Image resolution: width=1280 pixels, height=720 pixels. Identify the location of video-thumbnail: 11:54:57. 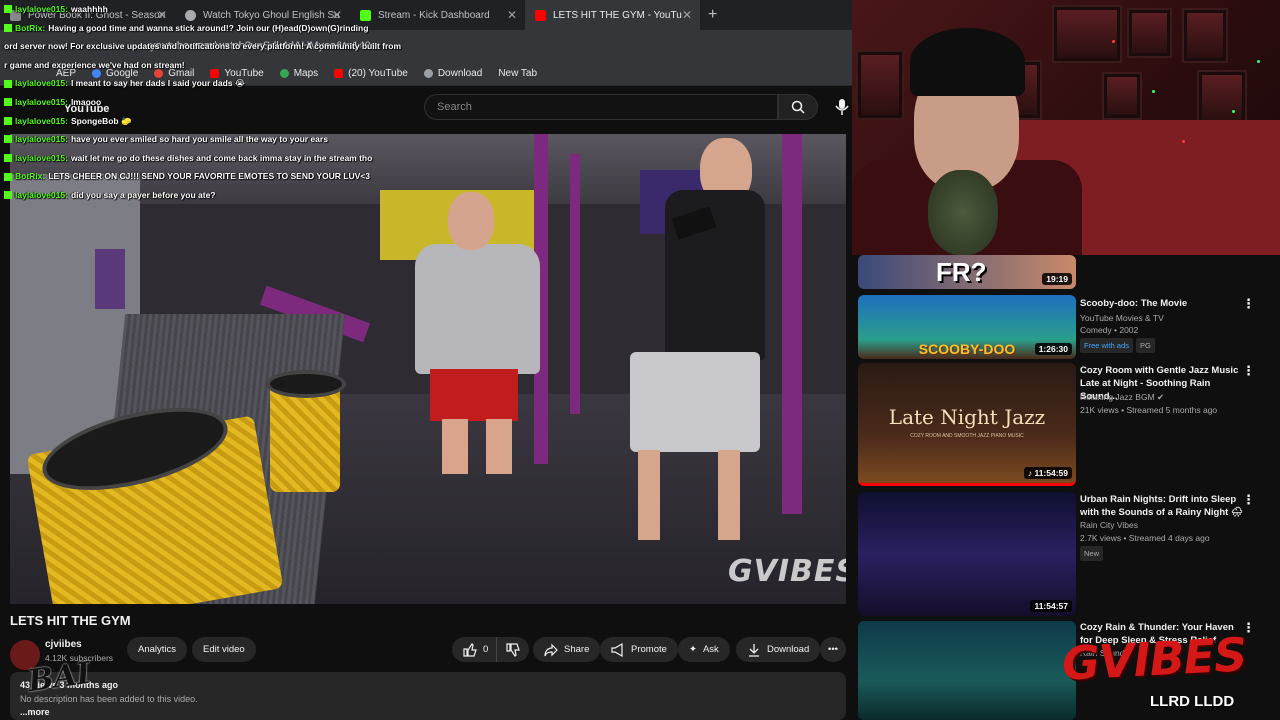
(967, 554).